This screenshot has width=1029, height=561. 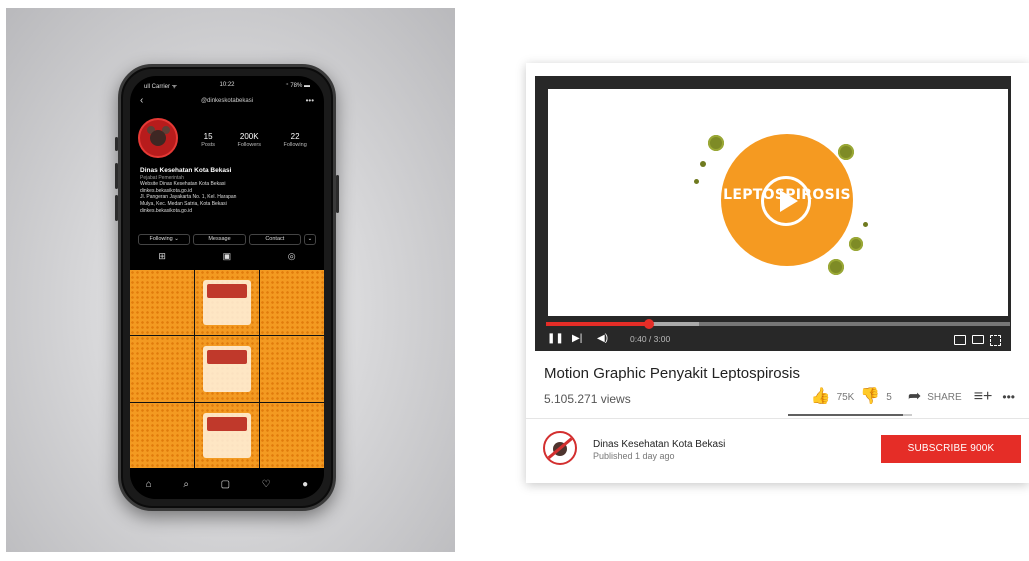 What do you see at coordinates (164, 239) in the screenshot?
I see `following-button: Following ⌄` at bounding box center [164, 239].